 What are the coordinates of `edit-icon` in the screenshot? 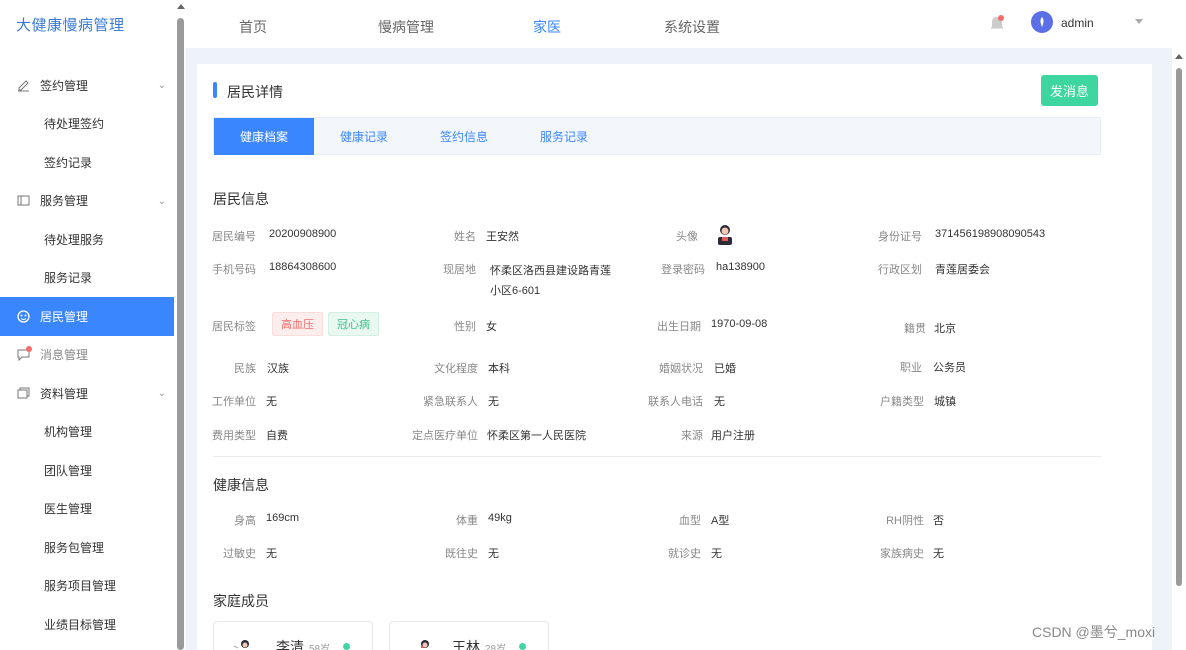 It's located at (23, 85).